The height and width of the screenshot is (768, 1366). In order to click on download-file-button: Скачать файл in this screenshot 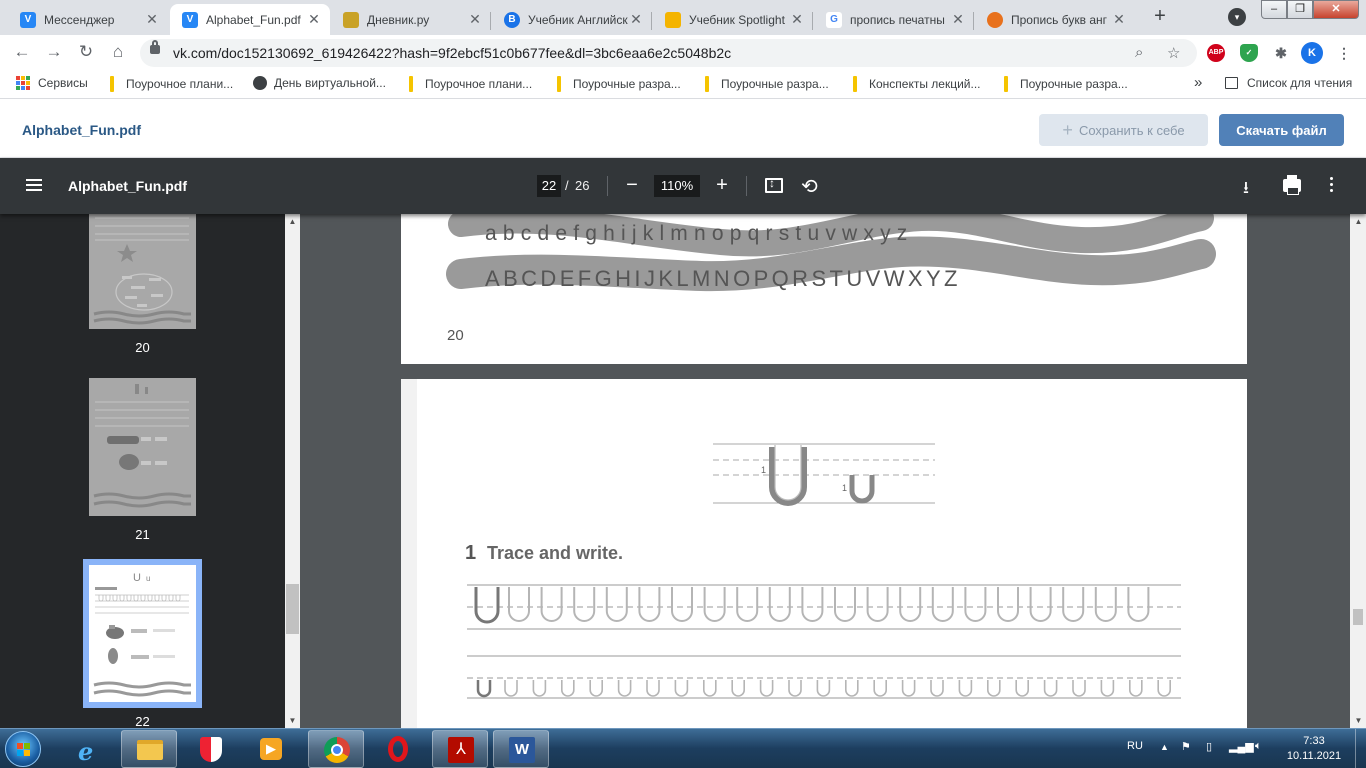, I will do `click(1281, 130)`.